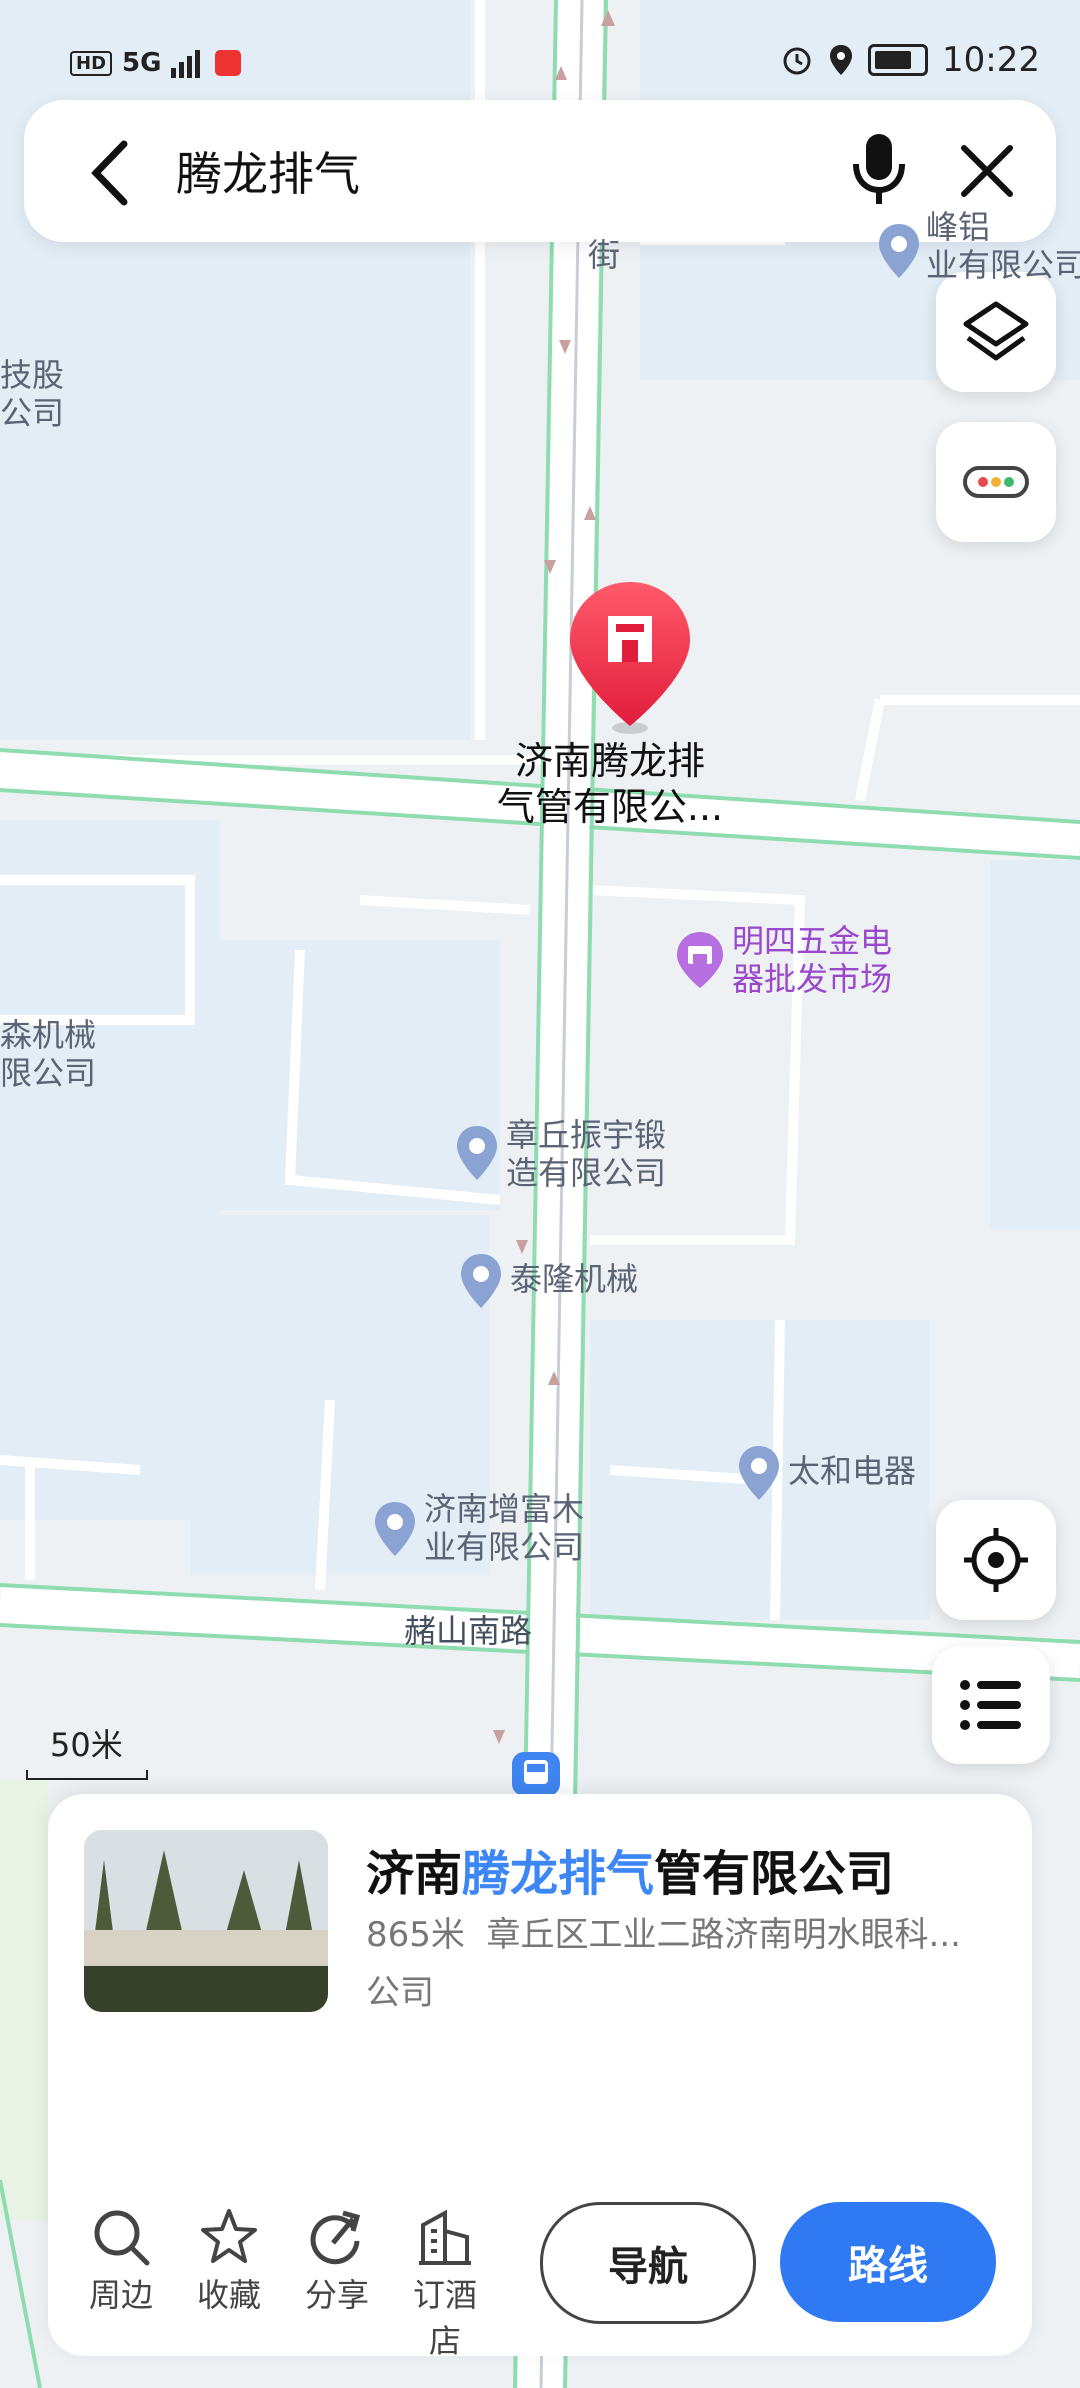  I want to click on map-scale: 50米, so click(87, 1750).